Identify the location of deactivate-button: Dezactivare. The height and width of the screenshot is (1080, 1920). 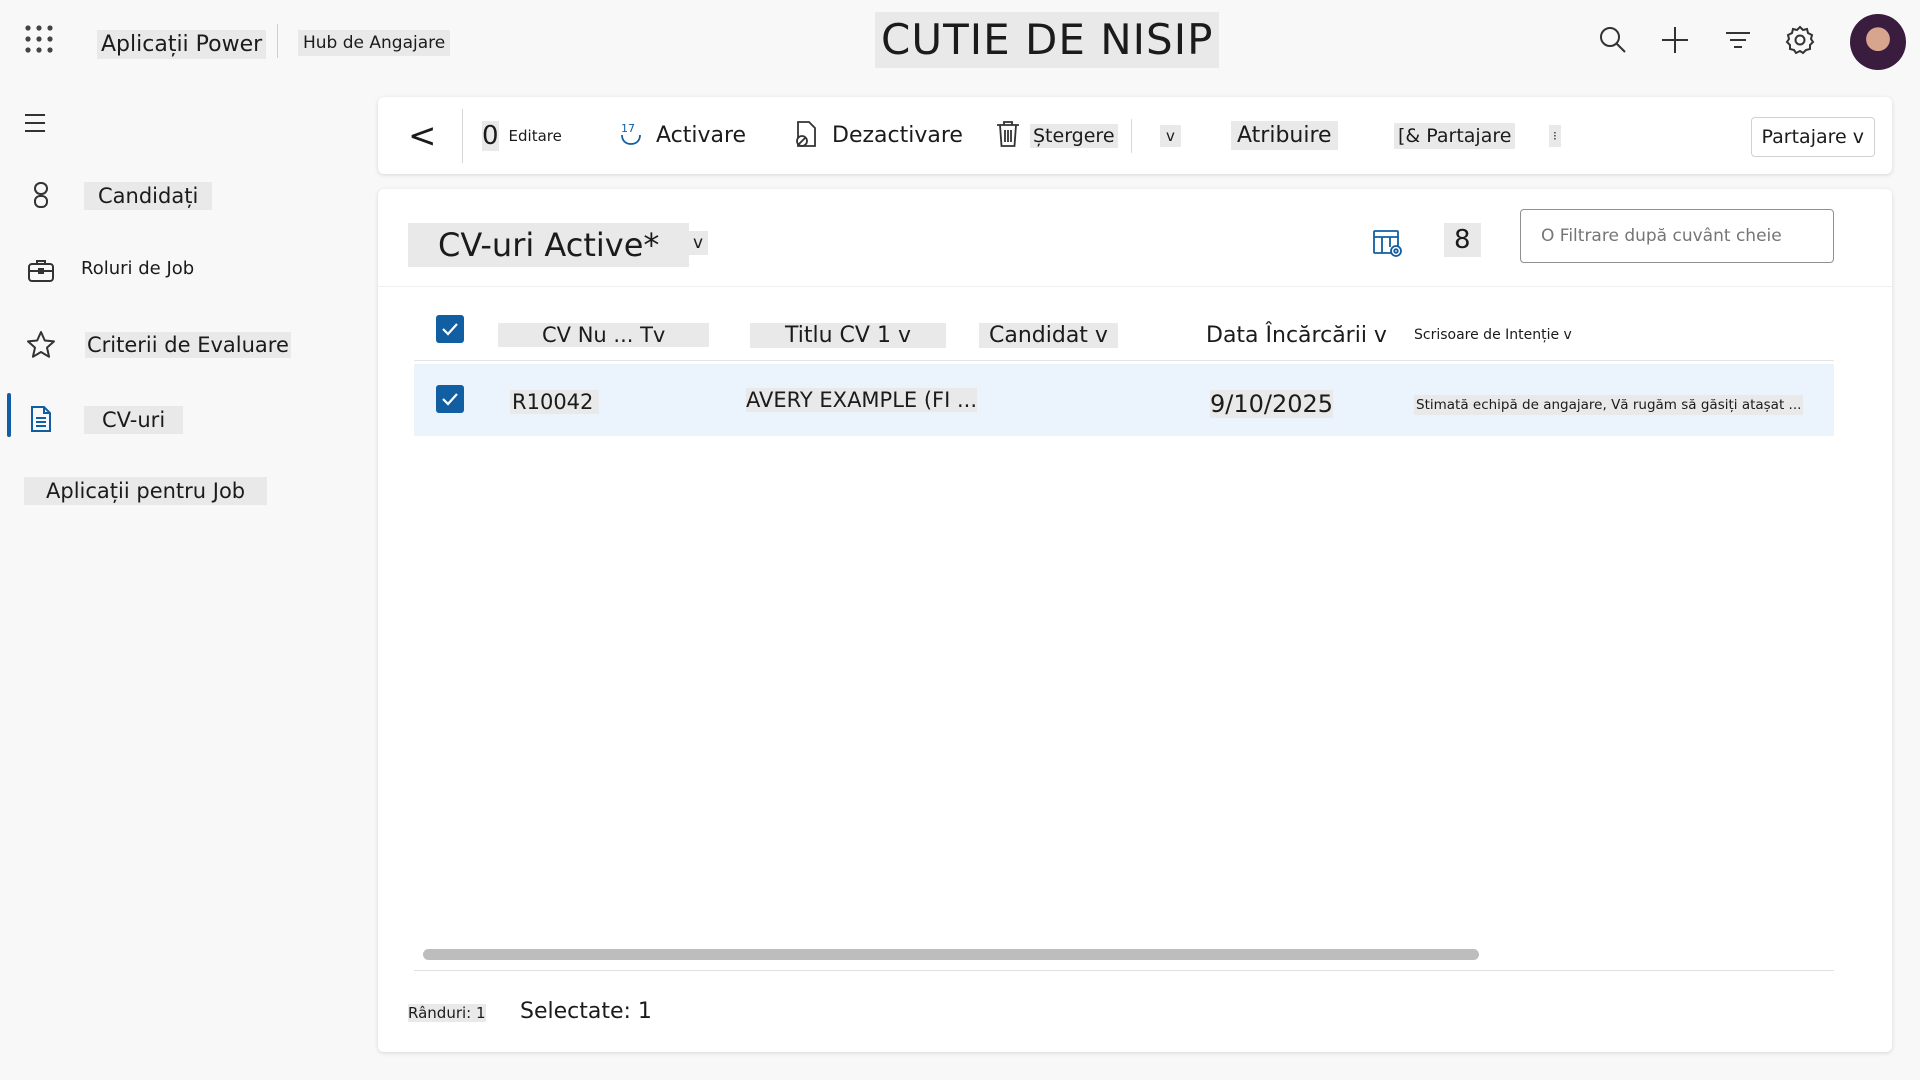
(877, 135).